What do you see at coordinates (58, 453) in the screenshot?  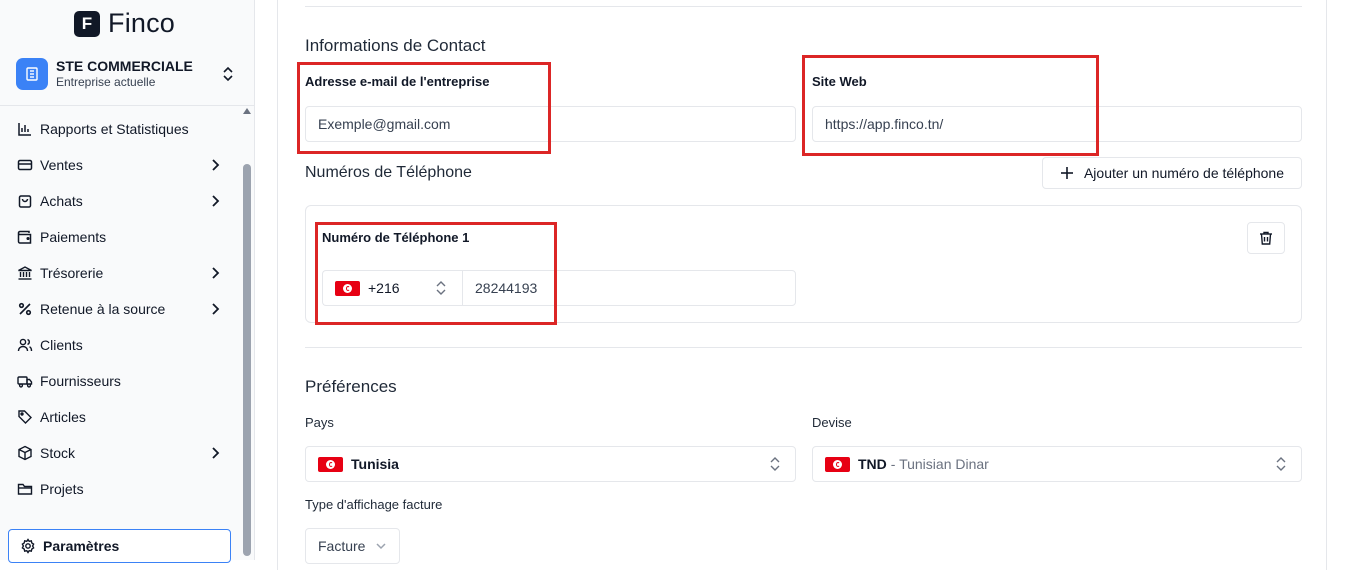 I see `sidebar-item-label: Stock` at bounding box center [58, 453].